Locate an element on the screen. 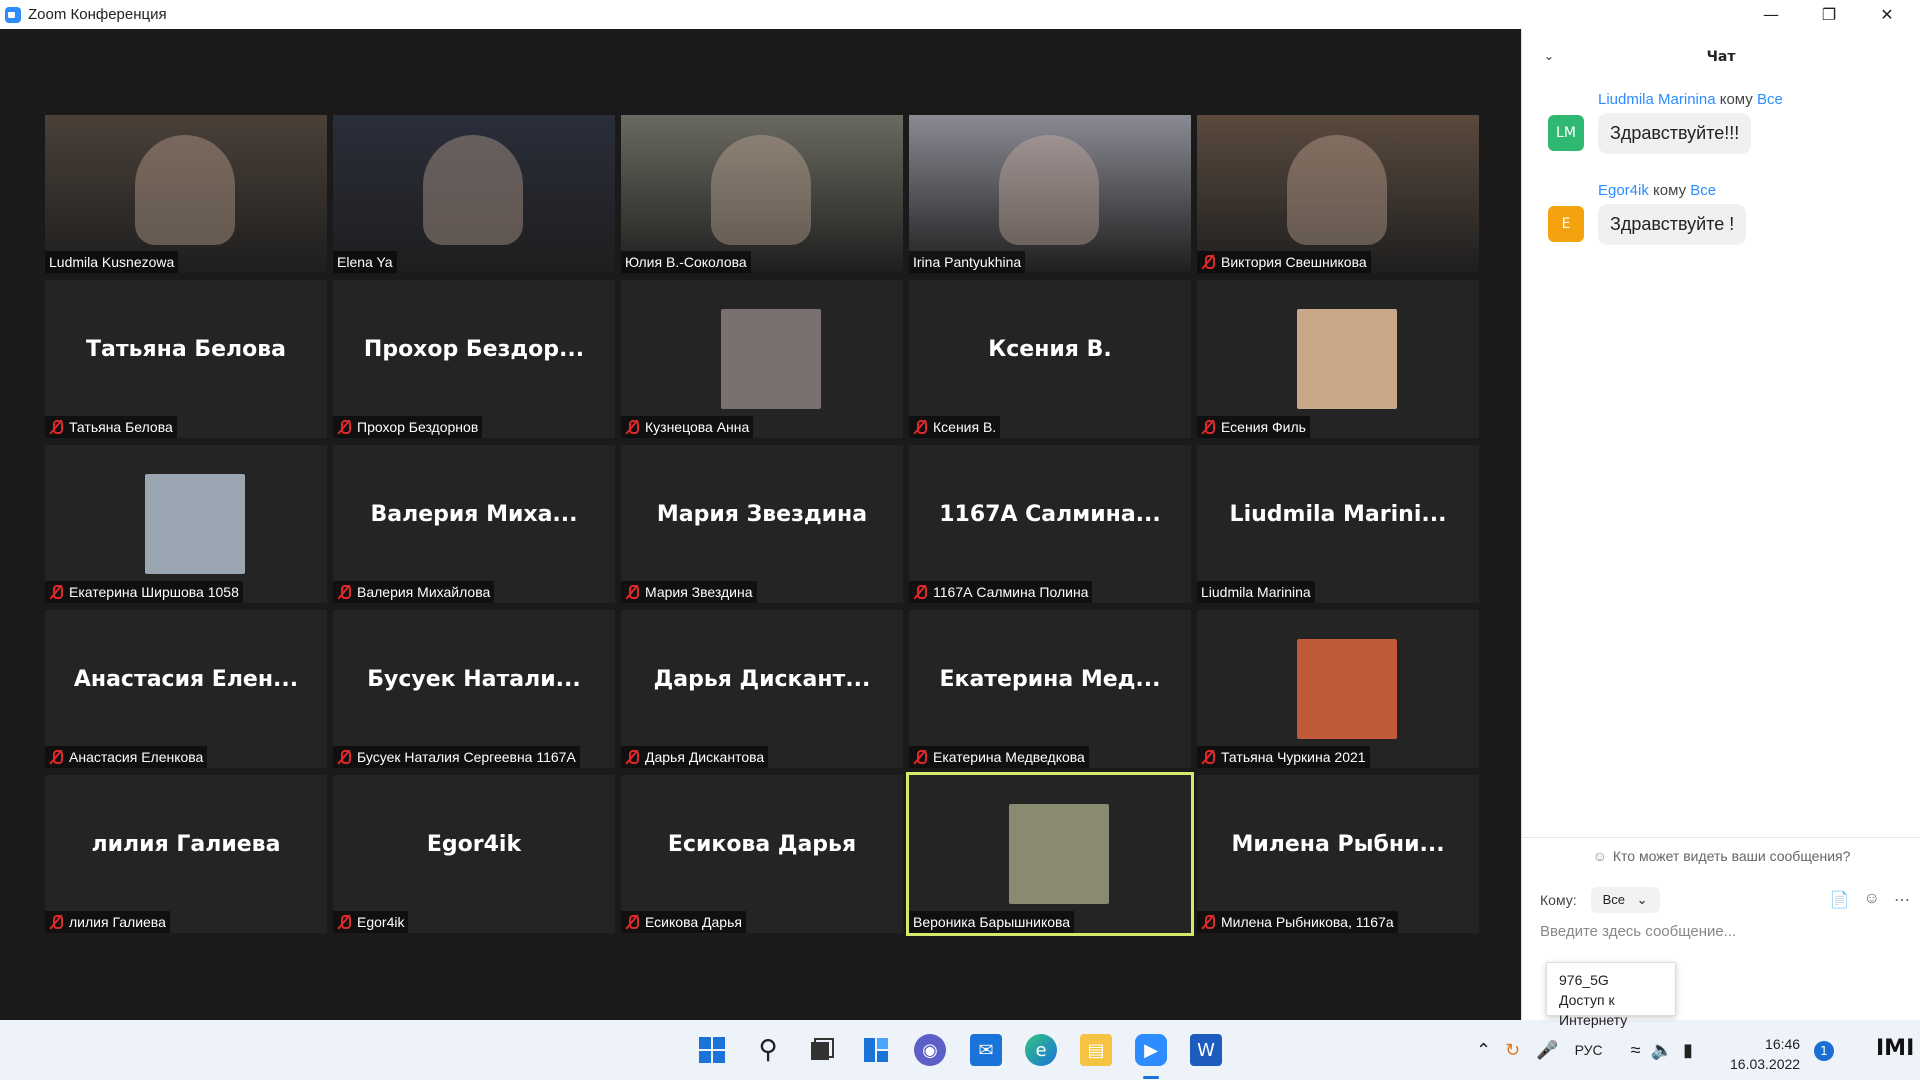 The height and width of the screenshot is (1080, 1920). participant-name: Юлия В.-Соколова is located at coordinates (686, 262).